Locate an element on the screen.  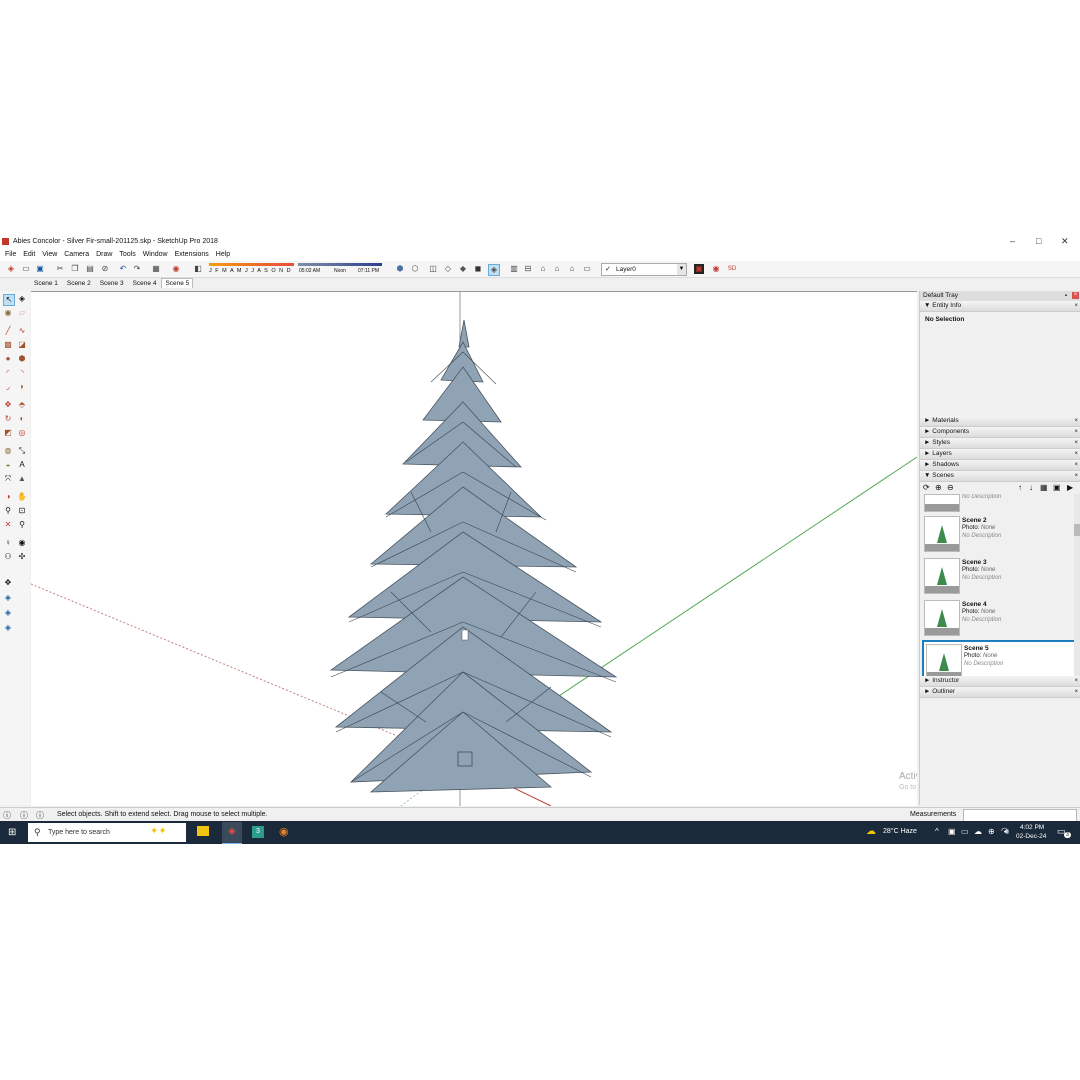
wireframe-icon: ◇ is located at coordinates (448, 269).